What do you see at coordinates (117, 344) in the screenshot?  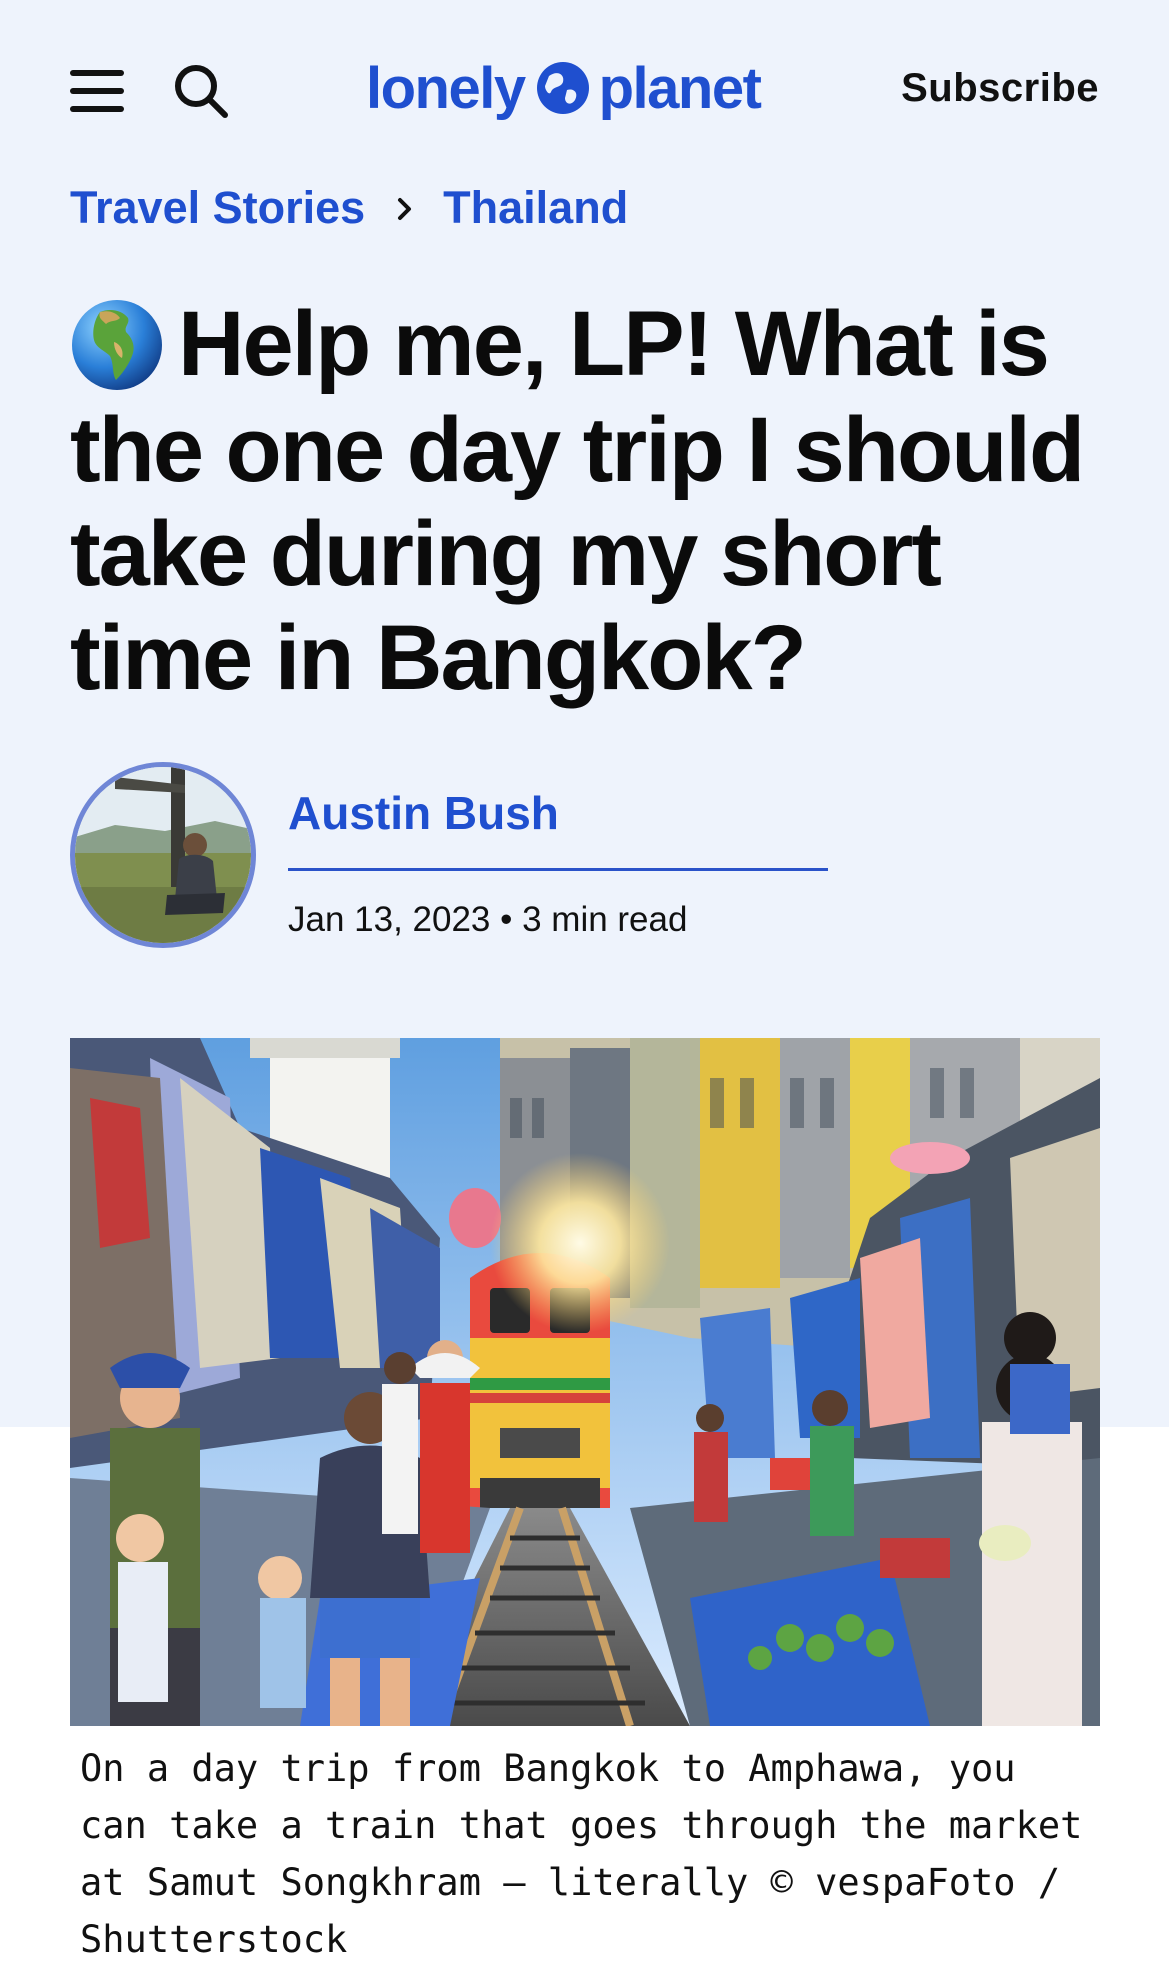 I see `globe-europe-africa-icon` at bounding box center [117, 344].